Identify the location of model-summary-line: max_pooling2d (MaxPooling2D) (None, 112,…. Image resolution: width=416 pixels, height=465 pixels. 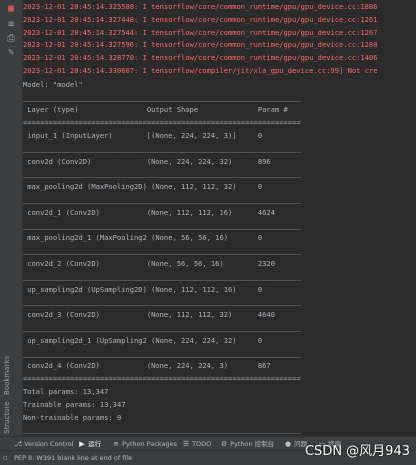
(143, 187).